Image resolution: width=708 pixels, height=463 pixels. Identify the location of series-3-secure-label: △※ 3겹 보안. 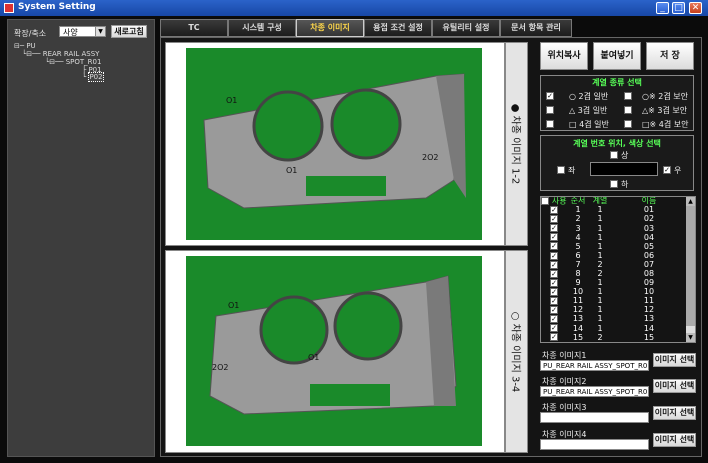
(665, 110).